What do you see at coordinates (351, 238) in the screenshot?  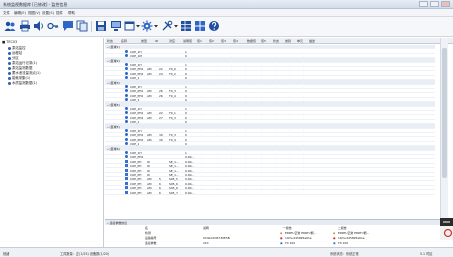 I see `detail-r2-b: 10mu245895a61e` at bounding box center [351, 238].